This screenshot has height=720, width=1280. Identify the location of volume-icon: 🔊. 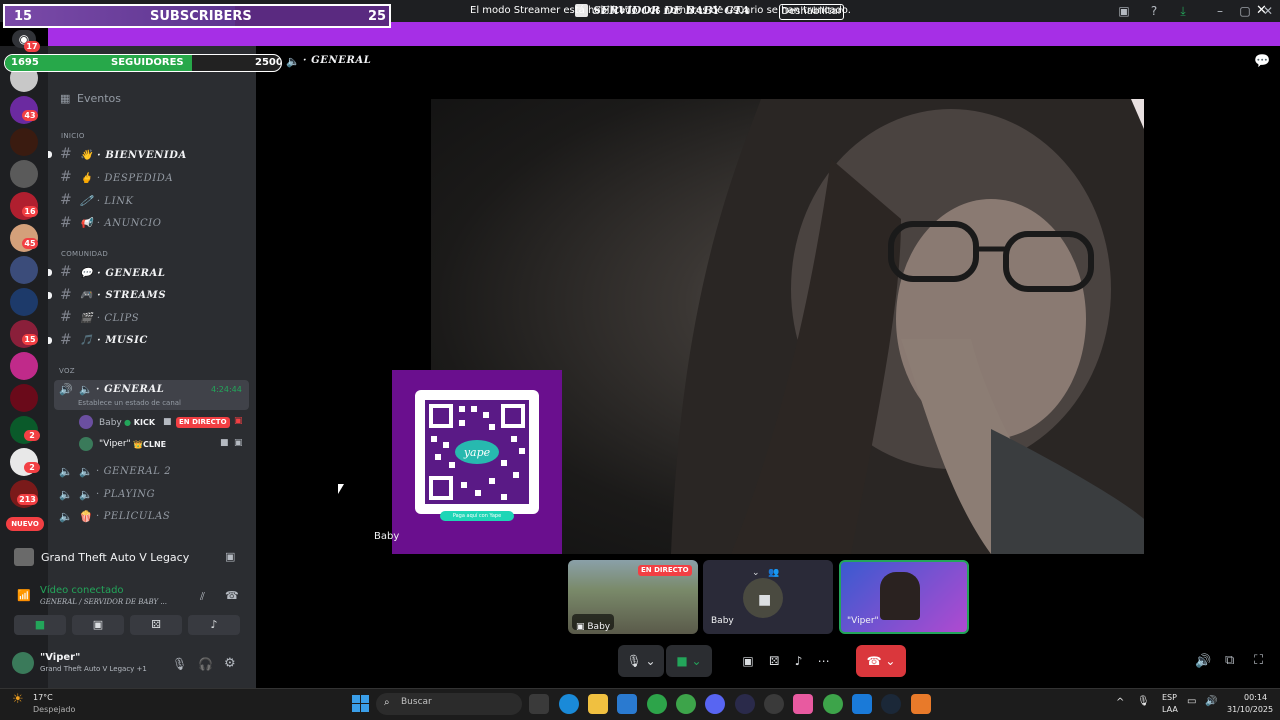
(1203, 661).